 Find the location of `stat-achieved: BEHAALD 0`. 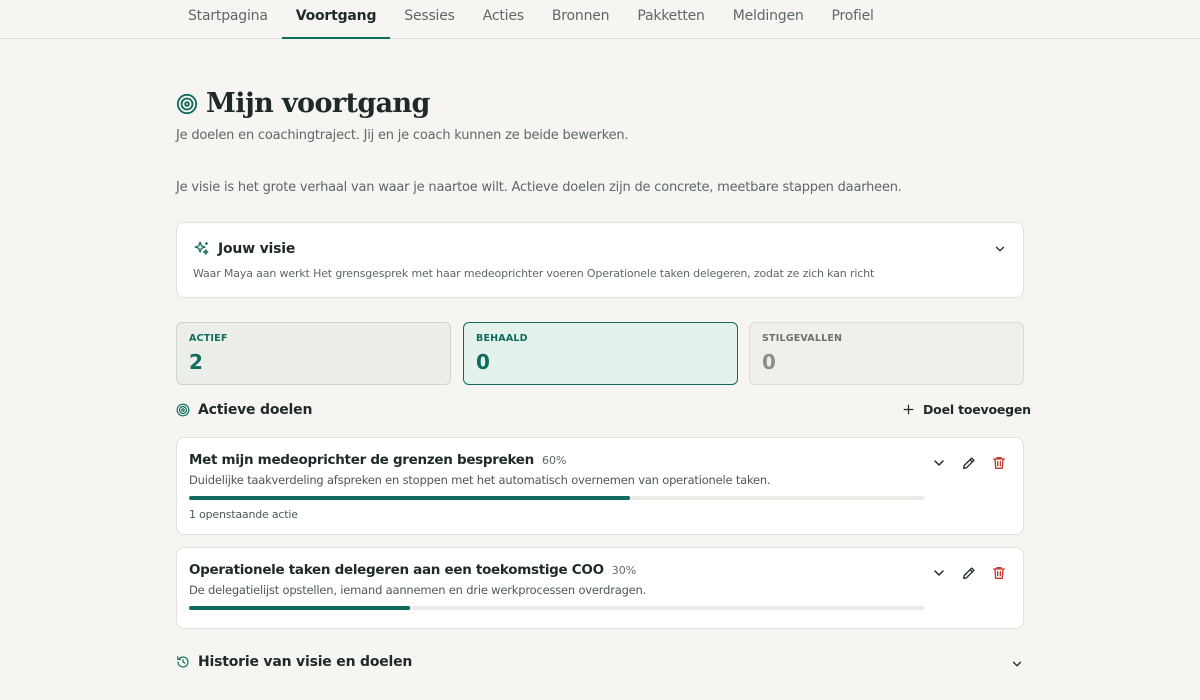

stat-achieved: BEHAALD 0 is located at coordinates (600, 353).